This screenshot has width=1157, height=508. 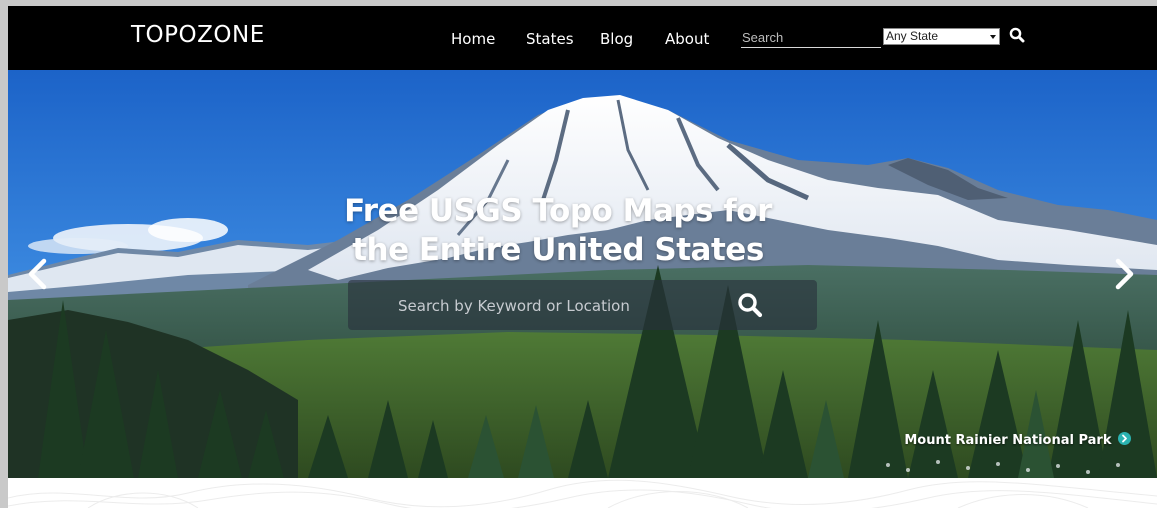 I want to click on hero-title-line1: Free USGS Topo Maps for, so click(x=558, y=211).